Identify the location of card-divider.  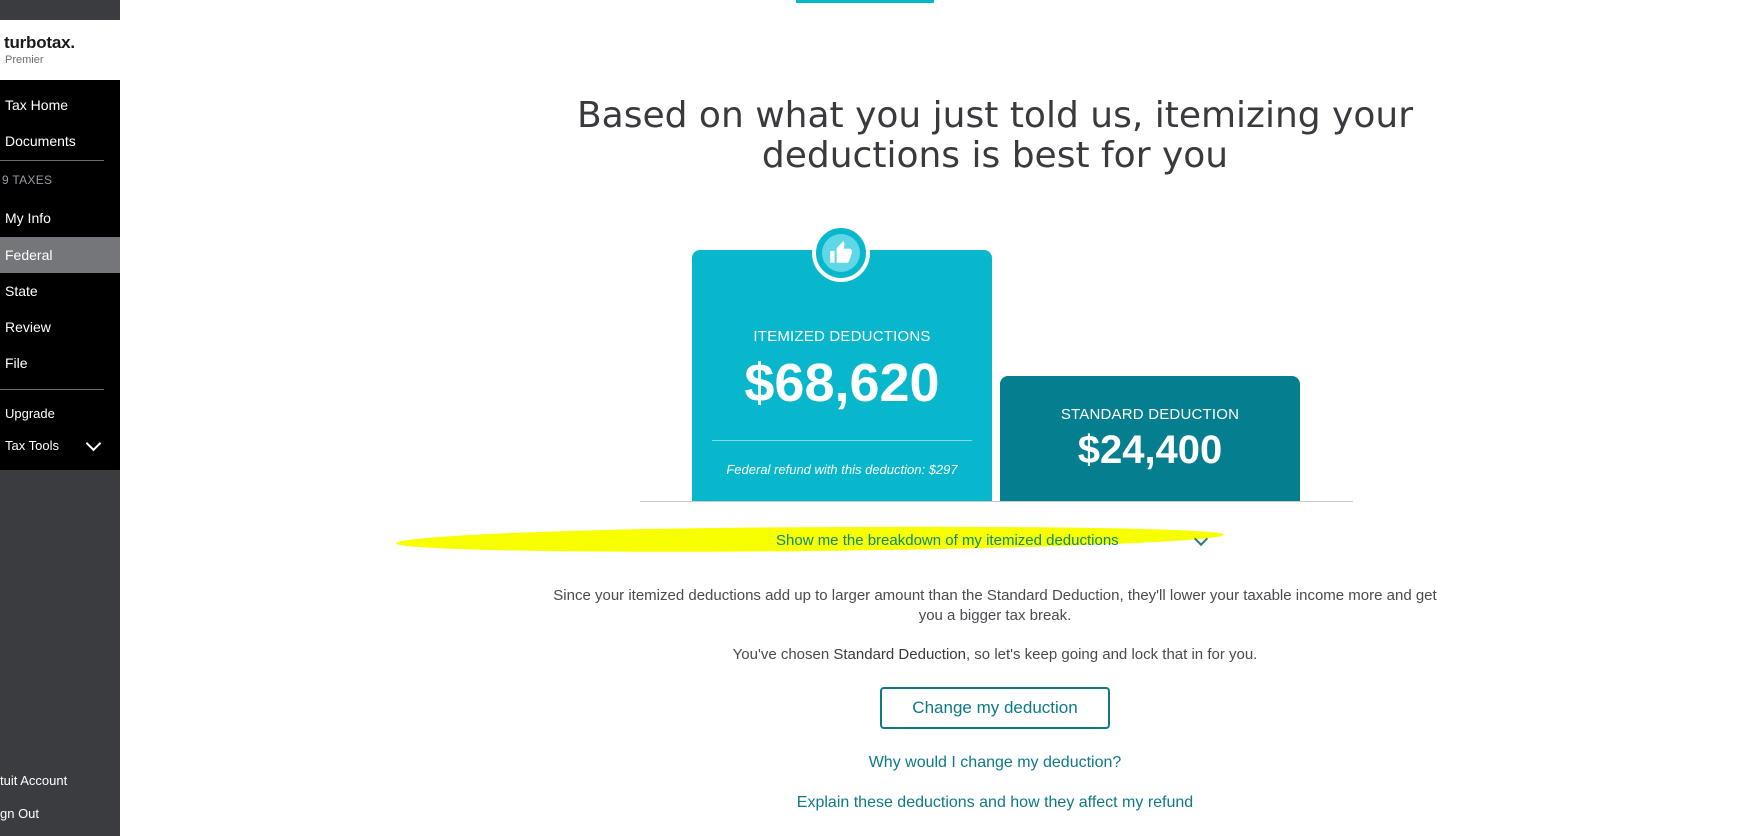
(842, 440).